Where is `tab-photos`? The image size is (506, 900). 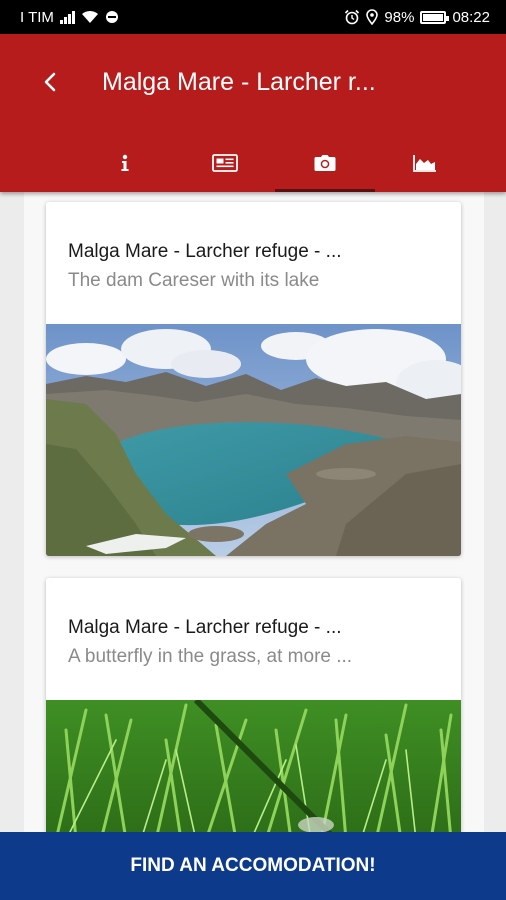 tab-photos is located at coordinates (325, 163).